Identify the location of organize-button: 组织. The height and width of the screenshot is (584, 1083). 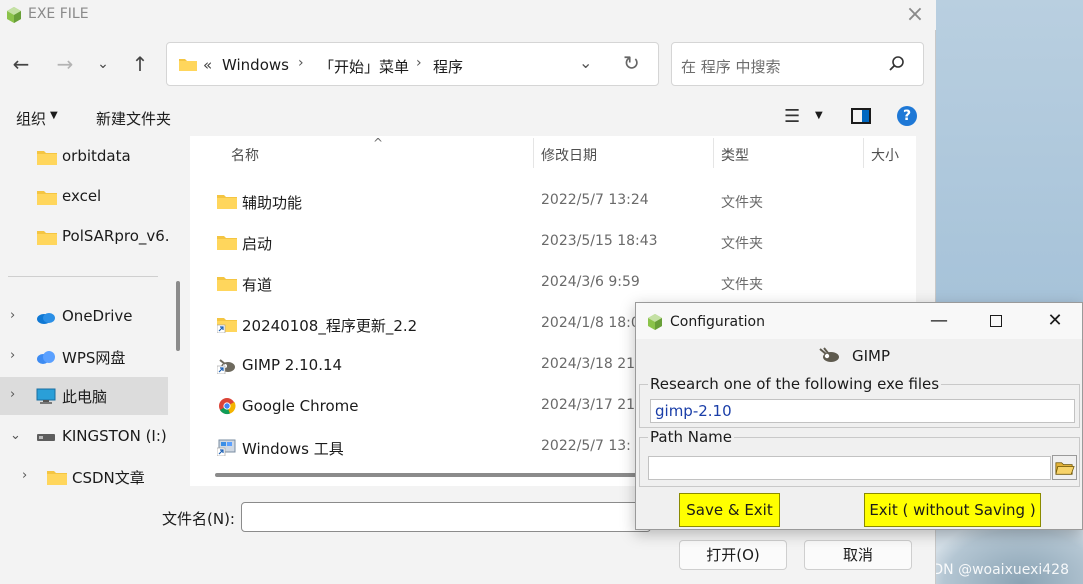
(31, 118).